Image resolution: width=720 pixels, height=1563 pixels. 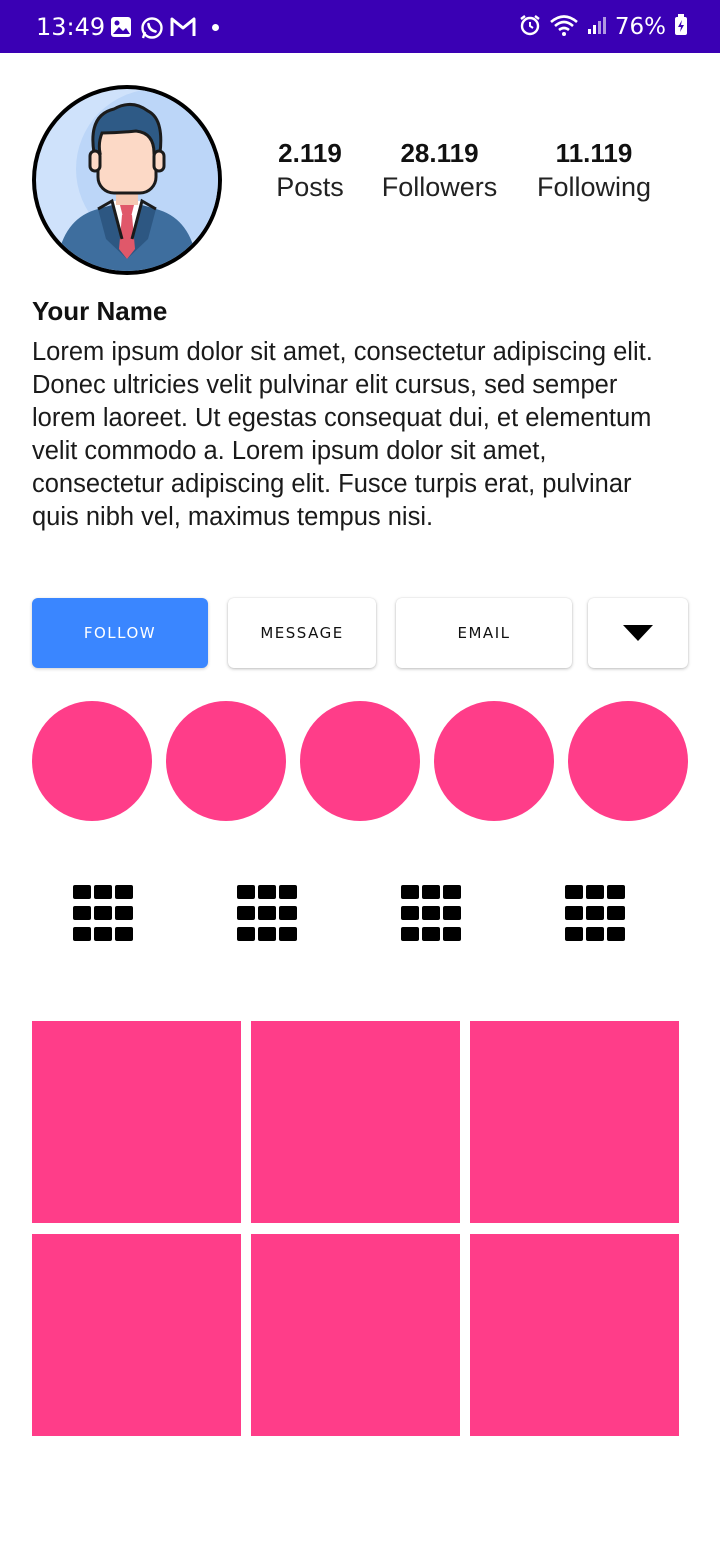 I want to click on more-button, so click(x=638, y=633).